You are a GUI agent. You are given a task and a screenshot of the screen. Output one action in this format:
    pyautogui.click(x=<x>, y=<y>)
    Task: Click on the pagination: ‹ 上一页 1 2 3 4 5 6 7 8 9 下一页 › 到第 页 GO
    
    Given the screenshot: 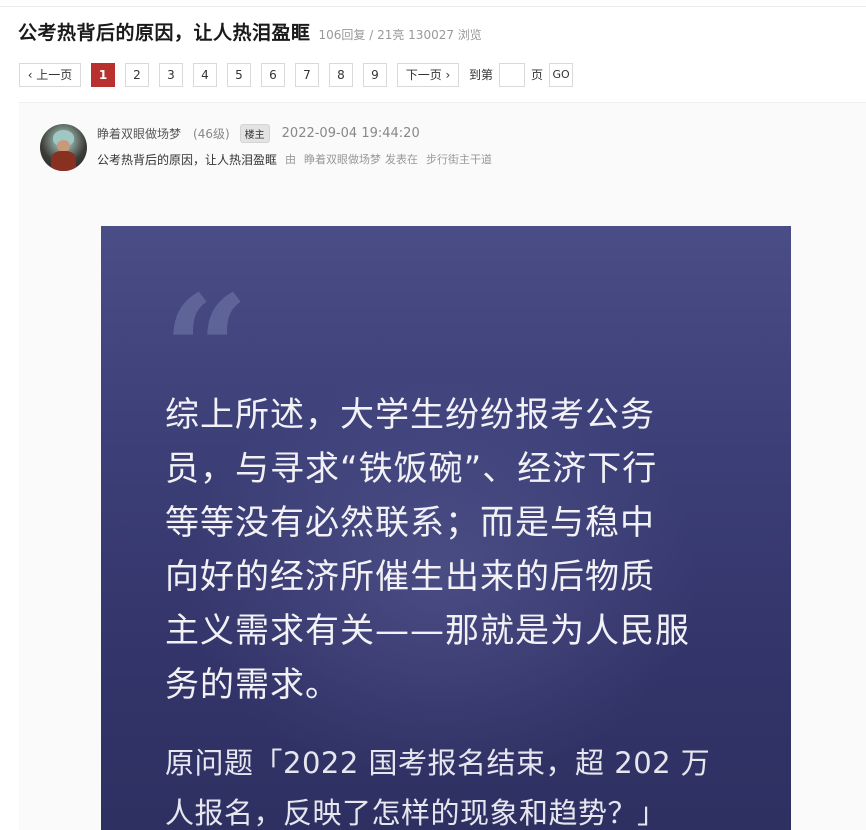 What is the action you would take?
    pyautogui.click(x=296, y=74)
    